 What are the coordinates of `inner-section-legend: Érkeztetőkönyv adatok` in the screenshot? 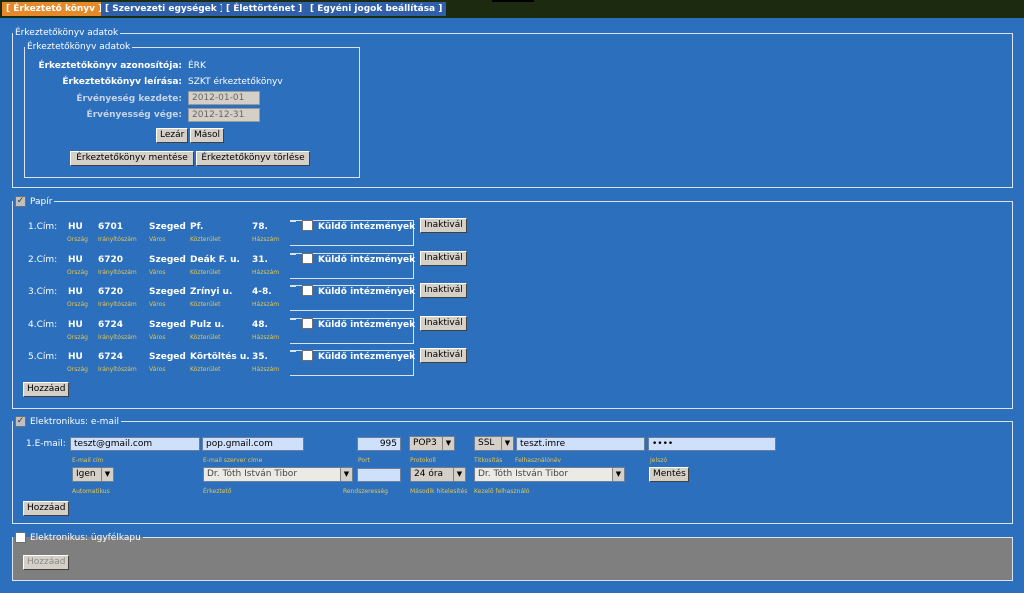 It's located at (79, 47).